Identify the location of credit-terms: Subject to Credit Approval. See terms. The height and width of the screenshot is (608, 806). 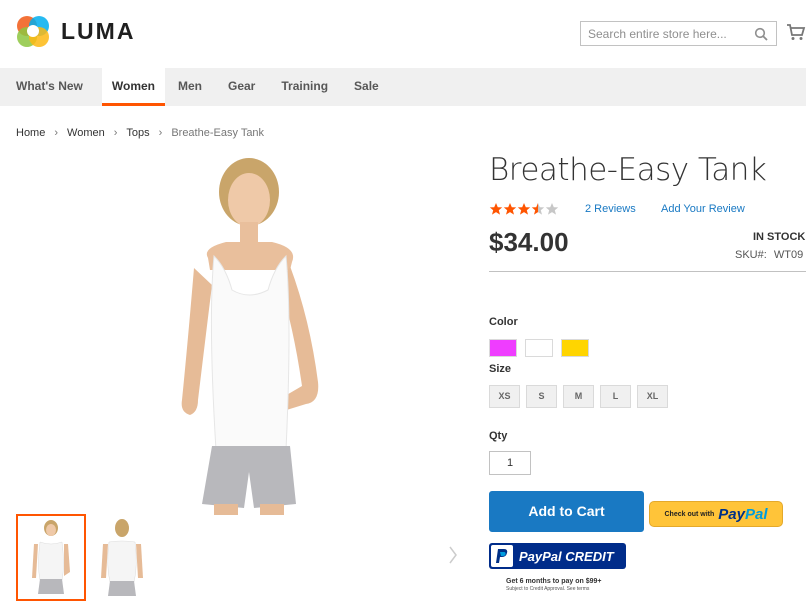
(547, 589).